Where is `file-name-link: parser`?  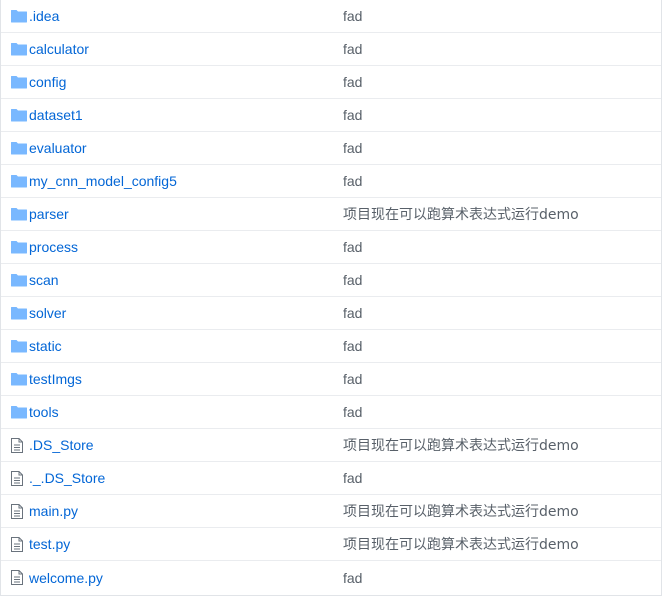 file-name-link: parser is located at coordinates (186, 214).